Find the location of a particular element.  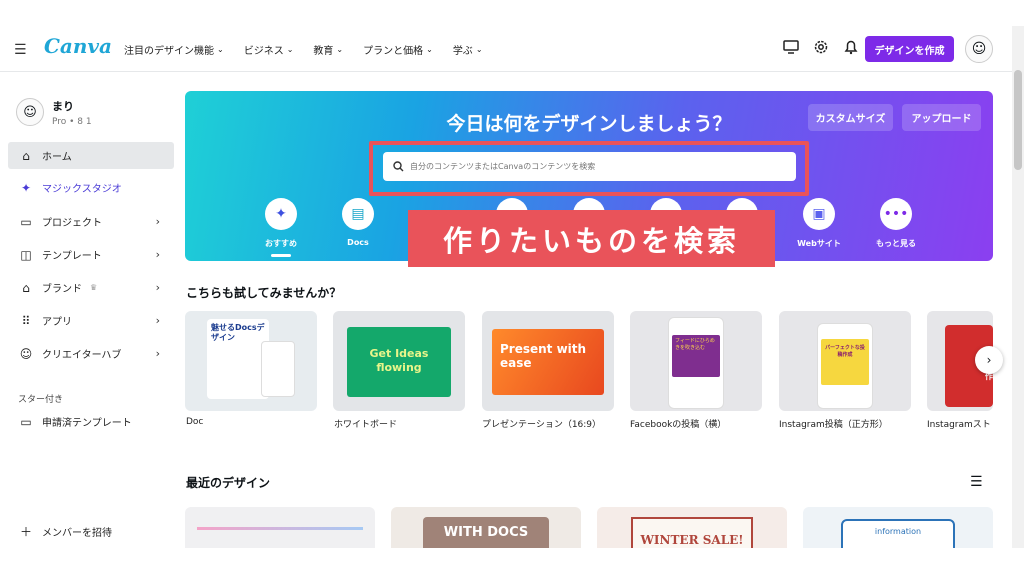

search-bar is located at coordinates (589, 166).